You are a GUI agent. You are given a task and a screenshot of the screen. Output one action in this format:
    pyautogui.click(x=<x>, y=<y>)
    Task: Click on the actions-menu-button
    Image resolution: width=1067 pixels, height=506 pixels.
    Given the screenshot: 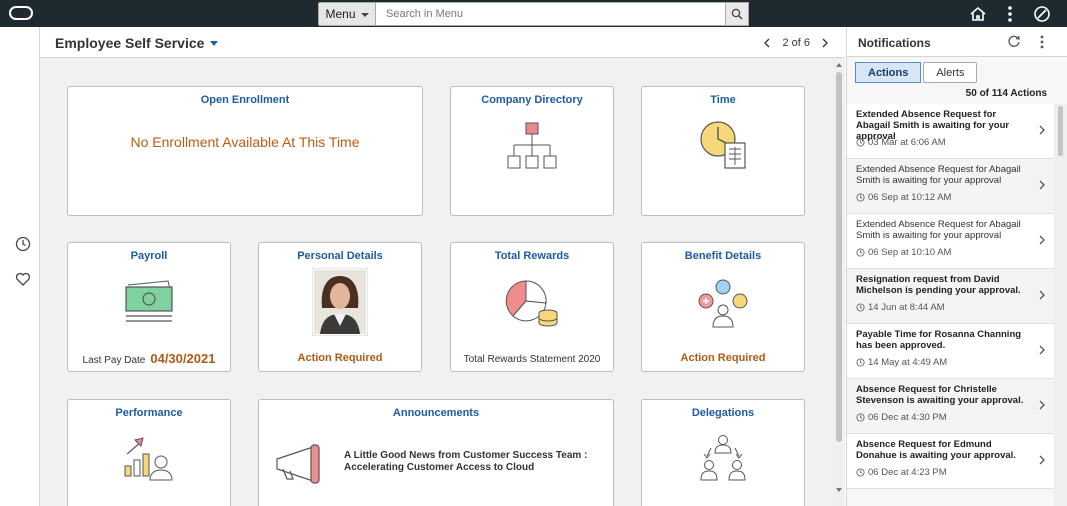 What is the action you would take?
    pyautogui.click(x=1010, y=14)
    